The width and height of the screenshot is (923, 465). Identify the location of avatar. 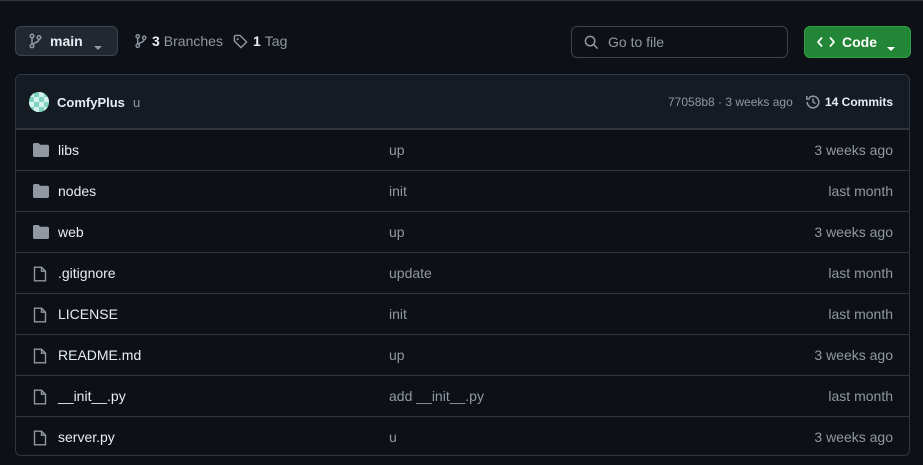
(39, 102).